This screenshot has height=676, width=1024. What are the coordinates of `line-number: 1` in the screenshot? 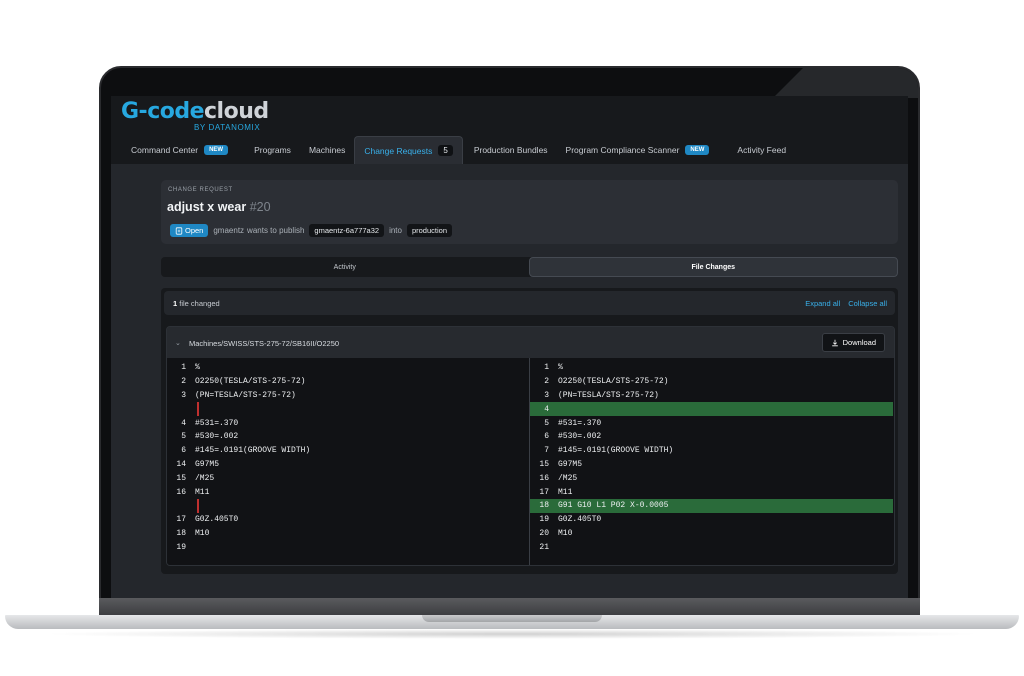 It's located at (546, 368).